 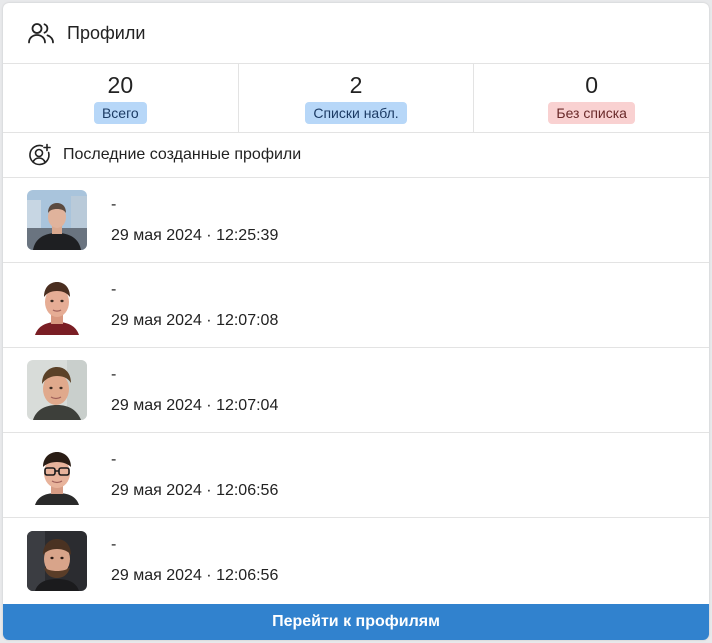 What do you see at coordinates (356, 85) in the screenshot?
I see `stat-watchlists-value: 2` at bounding box center [356, 85].